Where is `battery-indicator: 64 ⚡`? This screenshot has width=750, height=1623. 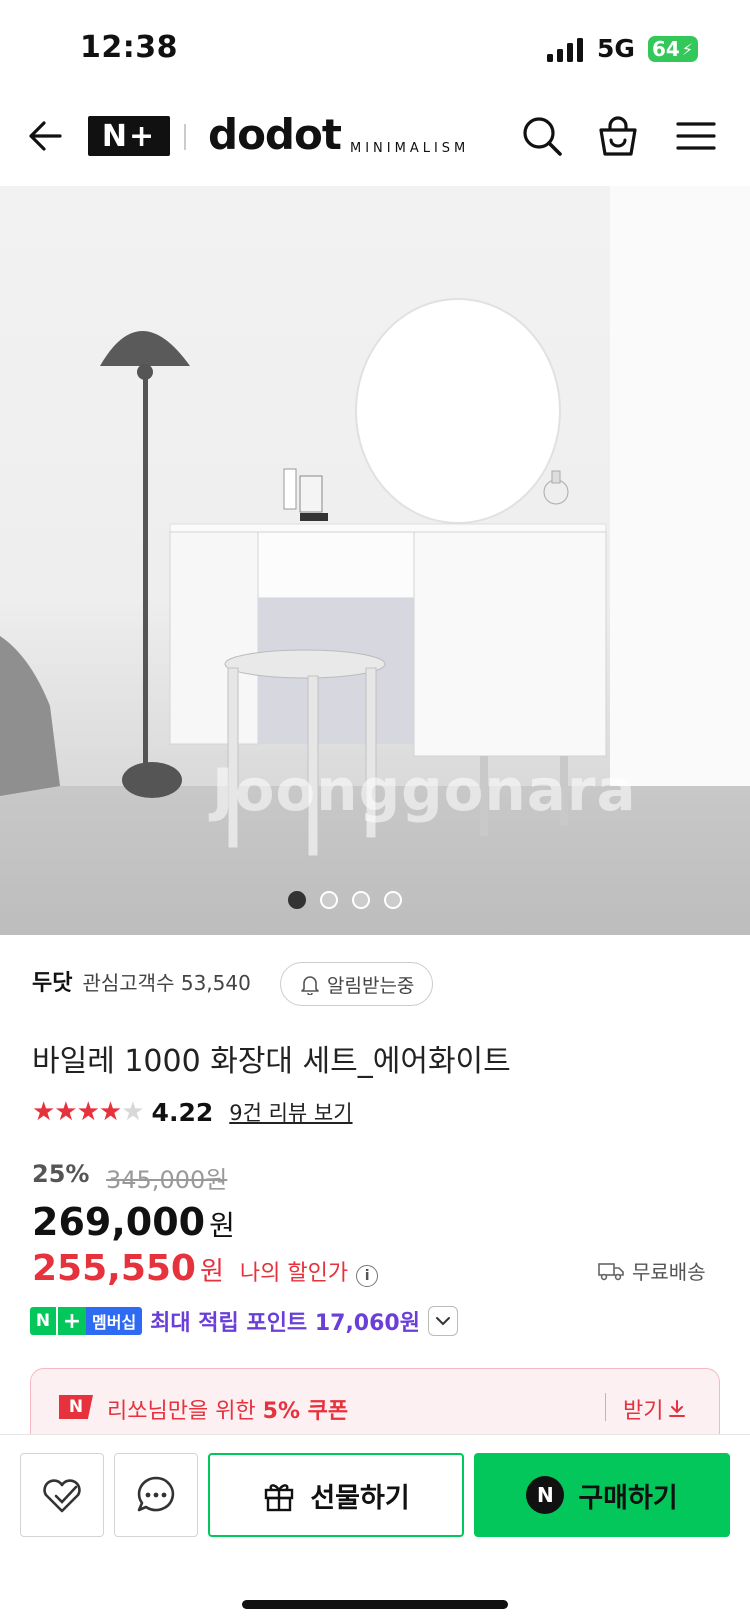 battery-indicator: 64 ⚡ is located at coordinates (673, 49).